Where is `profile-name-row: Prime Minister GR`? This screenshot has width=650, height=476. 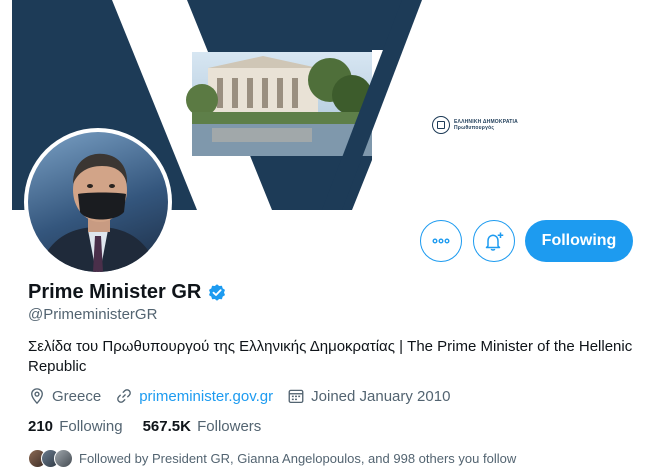
profile-name-row: Prime Minister GR is located at coordinates (127, 292).